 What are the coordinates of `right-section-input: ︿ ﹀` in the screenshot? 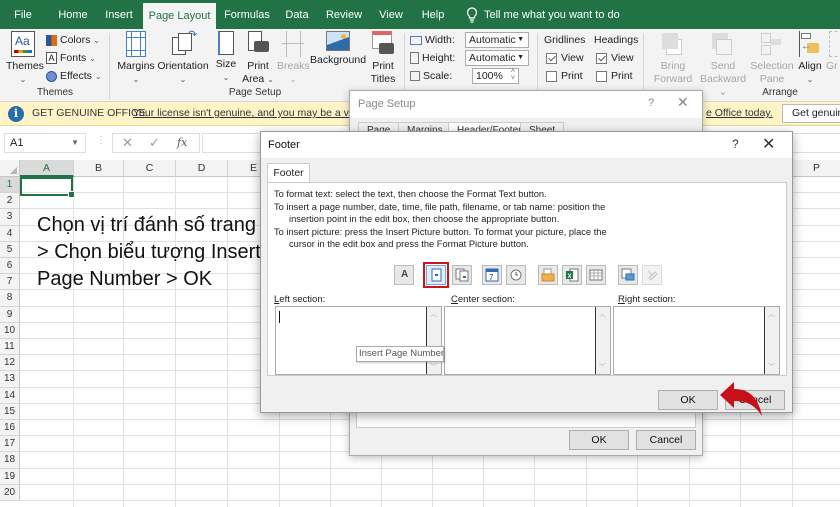 It's located at (696, 340).